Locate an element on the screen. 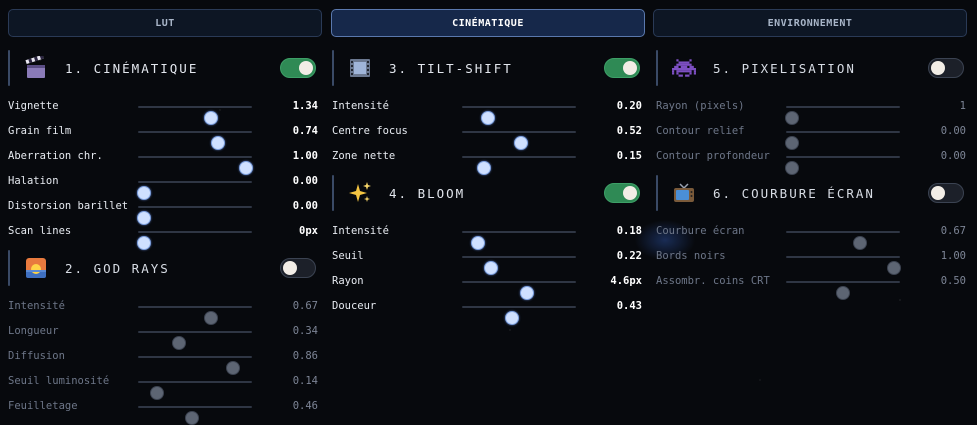 The image size is (977, 425). slider-label: Contour profondeur is located at coordinates (713, 156).